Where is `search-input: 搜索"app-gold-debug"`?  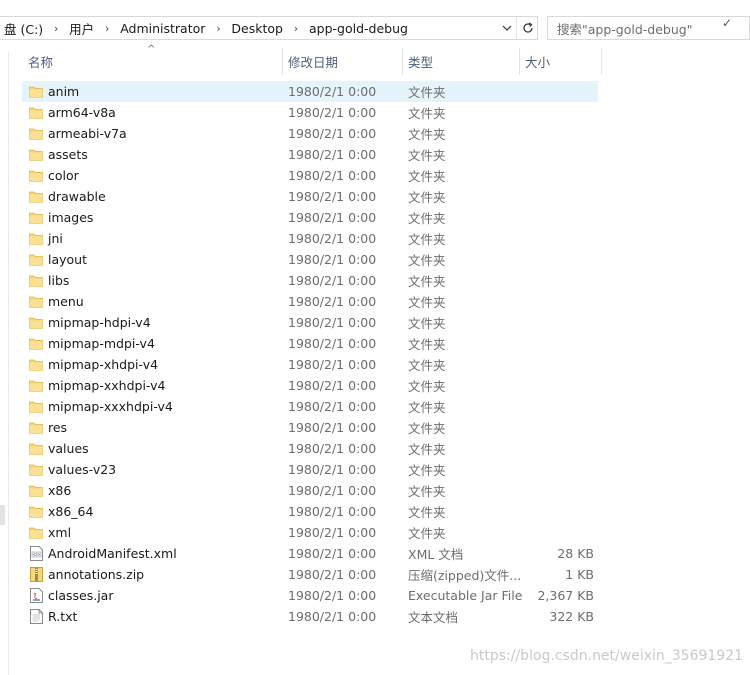
search-input: 搜索"app-gold-debug" is located at coordinates (648, 28).